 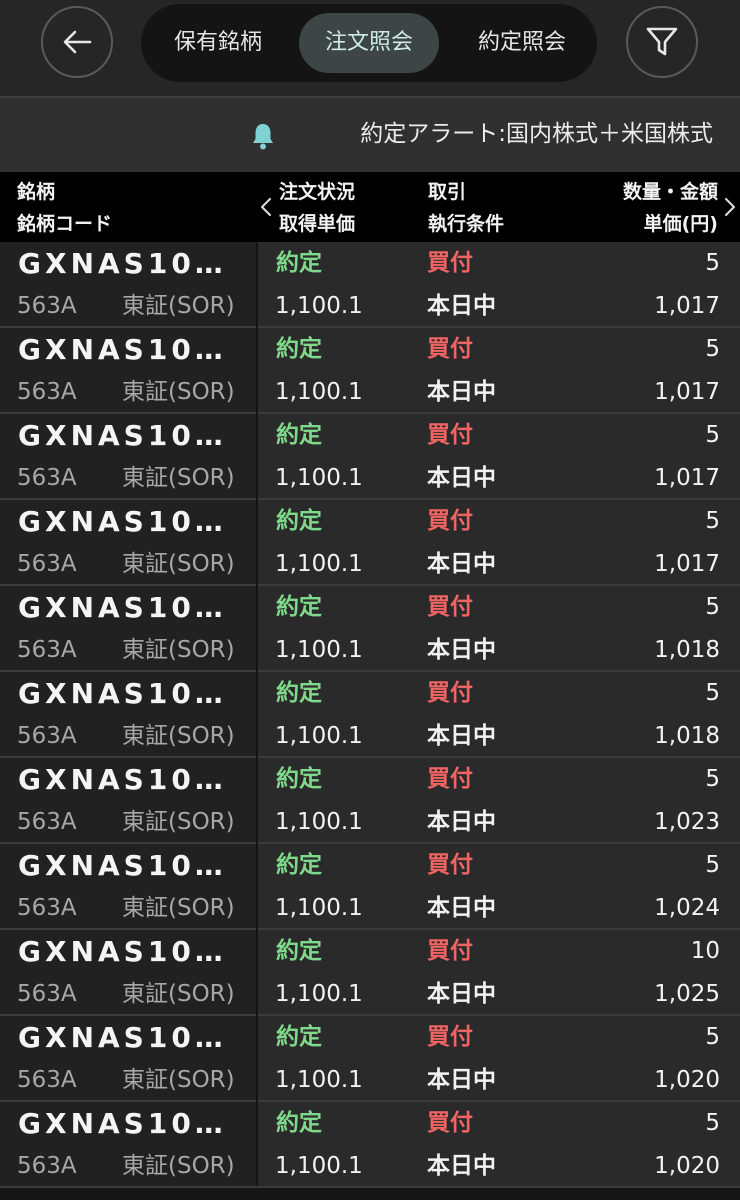 What do you see at coordinates (705, 951) in the screenshot?
I see `quantity: 10` at bounding box center [705, 951].